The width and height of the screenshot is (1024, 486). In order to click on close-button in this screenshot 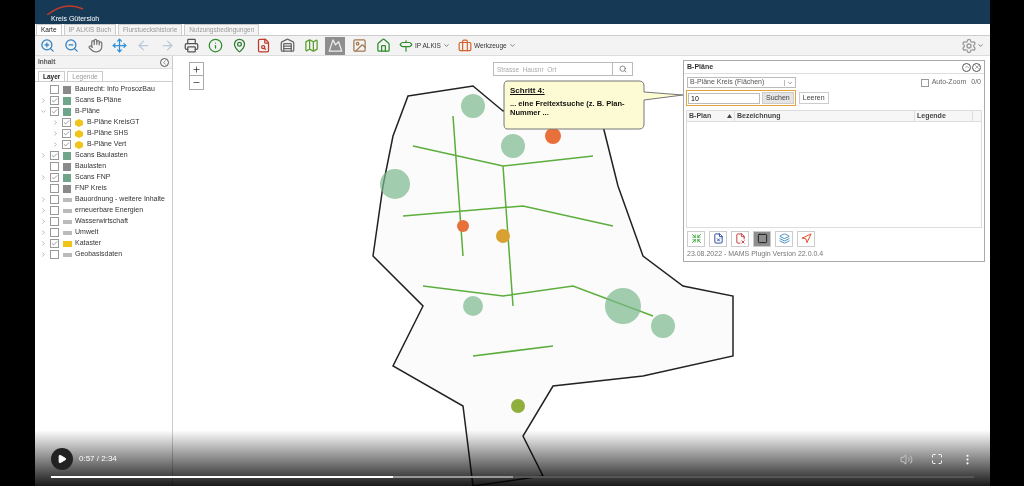, I will do `click(976, 67)`.